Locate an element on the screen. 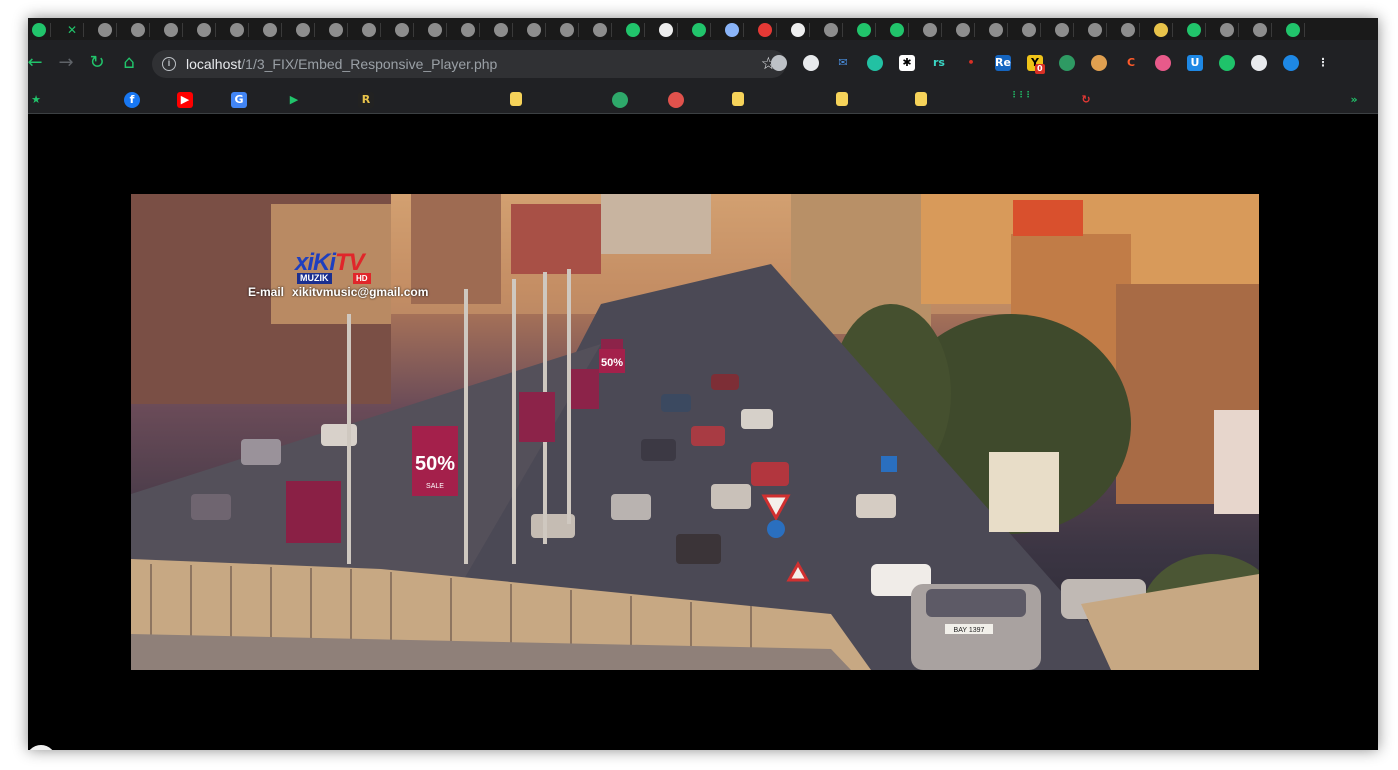 The height and width of the screenshot is (770, 1398). puzzle-icon is located at coordinates (1227, 63).